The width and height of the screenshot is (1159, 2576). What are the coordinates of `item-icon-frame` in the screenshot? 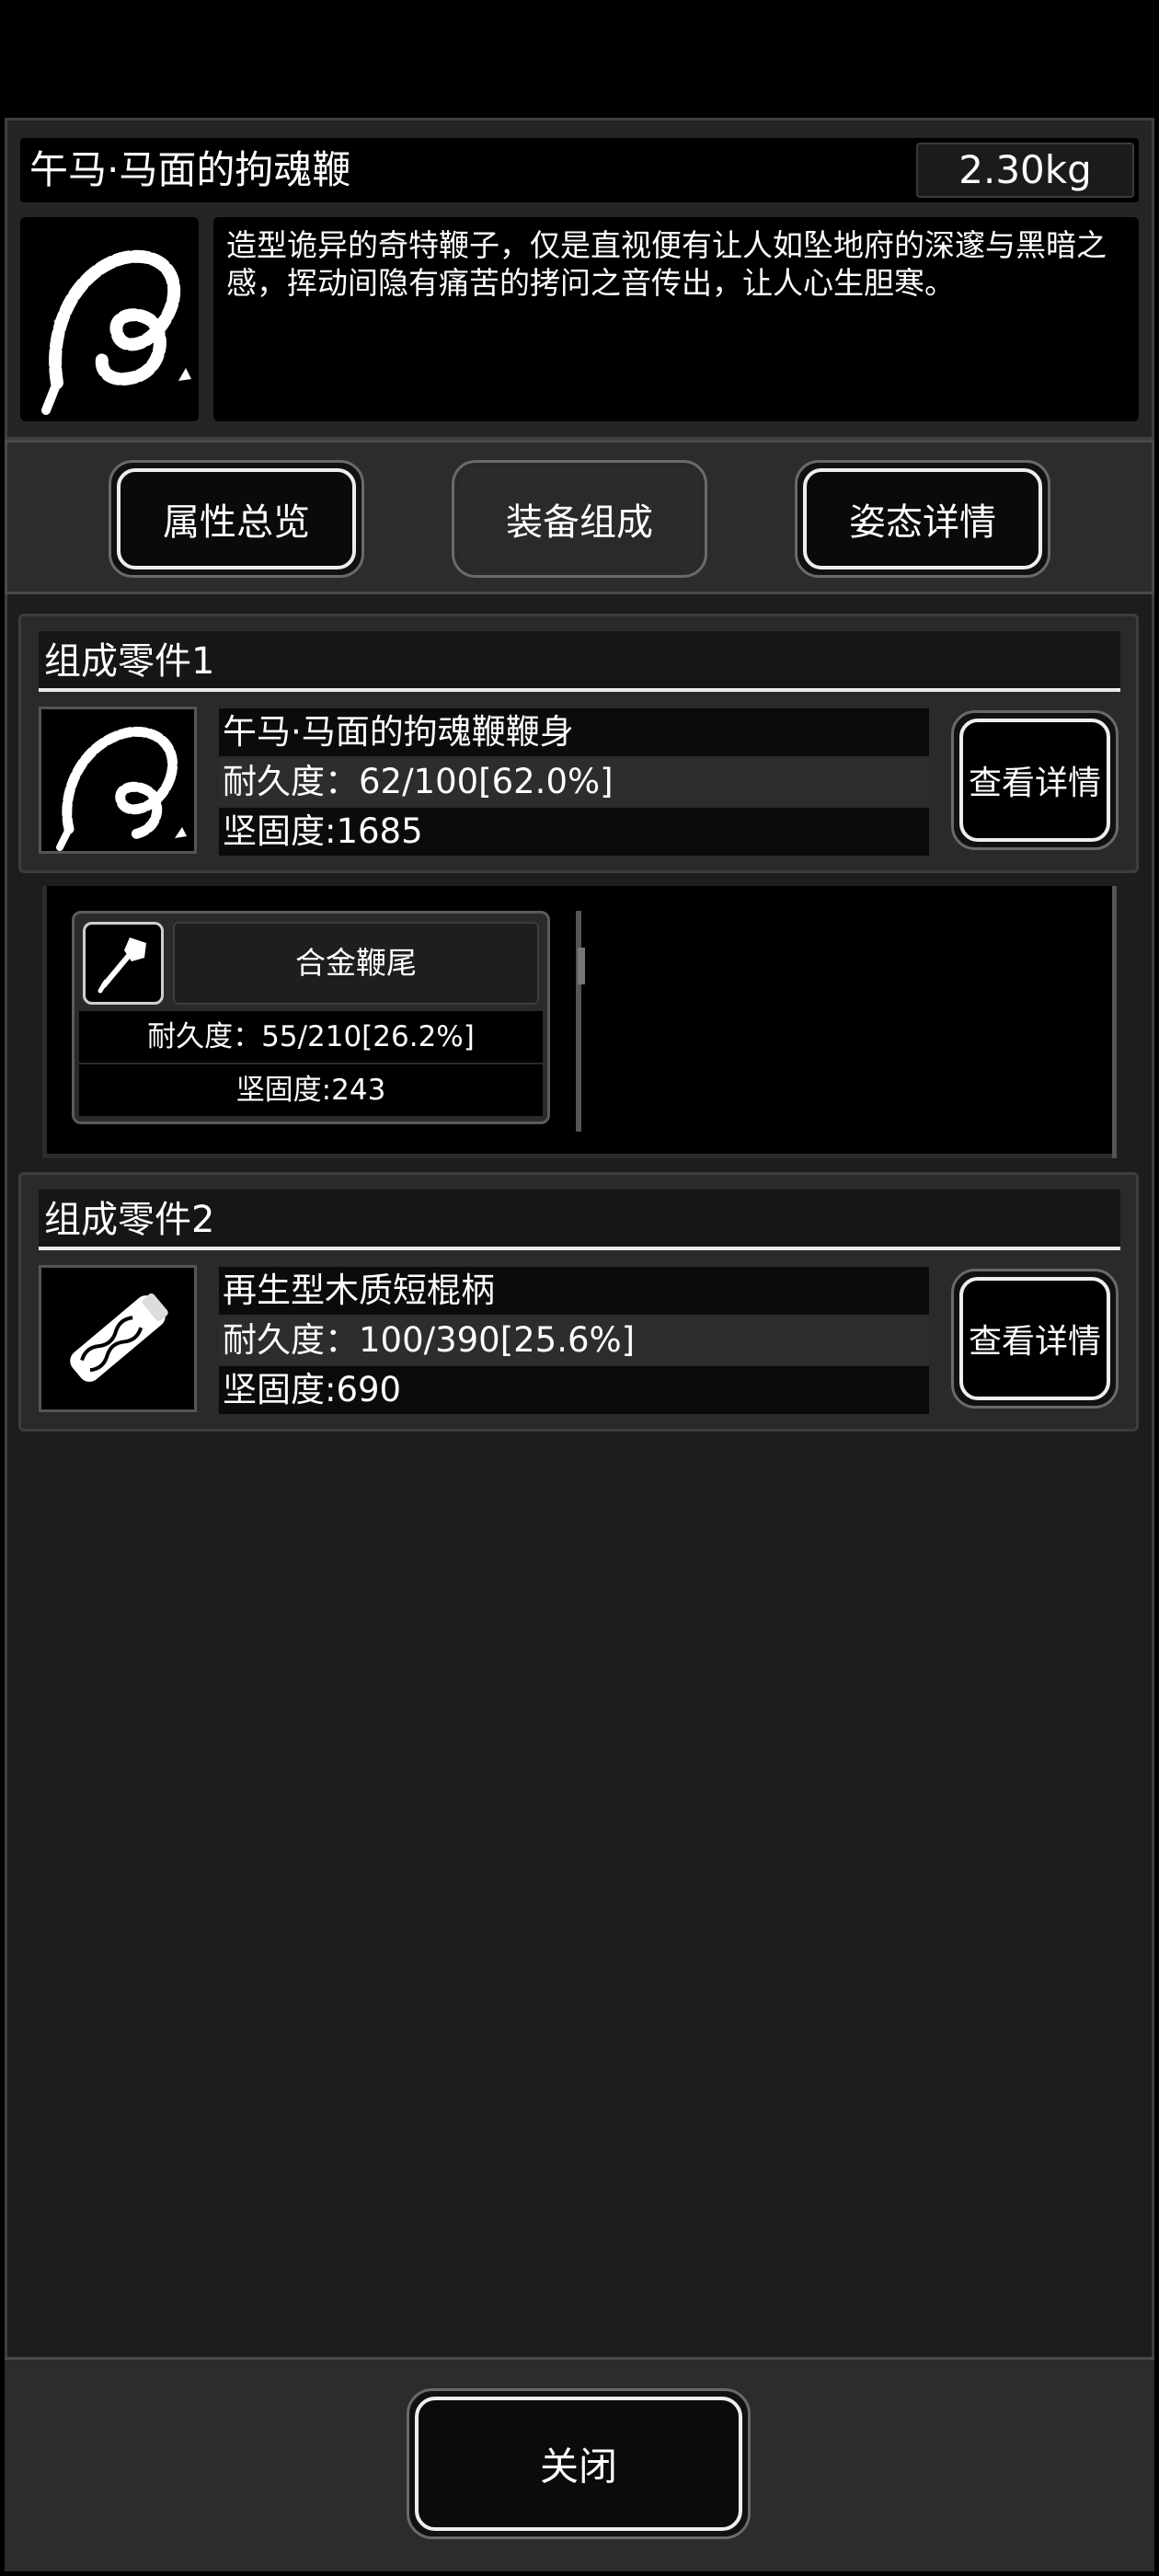 It's located at (109, 319).